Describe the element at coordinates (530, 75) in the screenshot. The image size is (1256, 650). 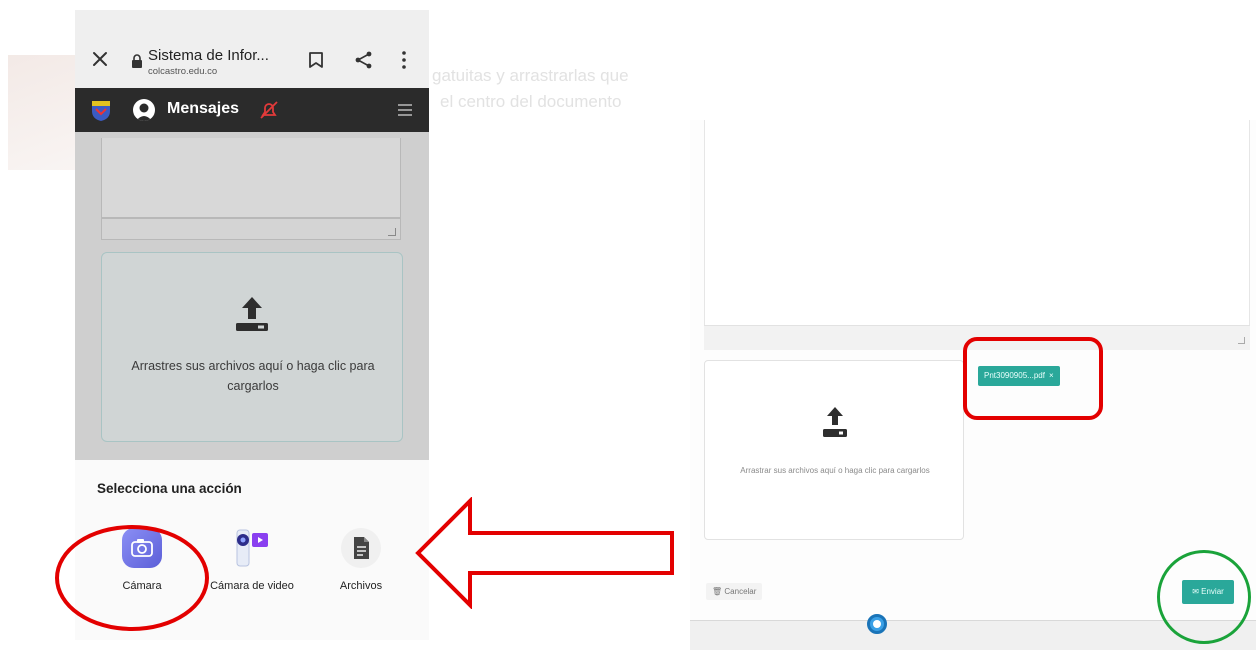
I see `background-text-line: gatuitas y arrastrarlas que` at that location.